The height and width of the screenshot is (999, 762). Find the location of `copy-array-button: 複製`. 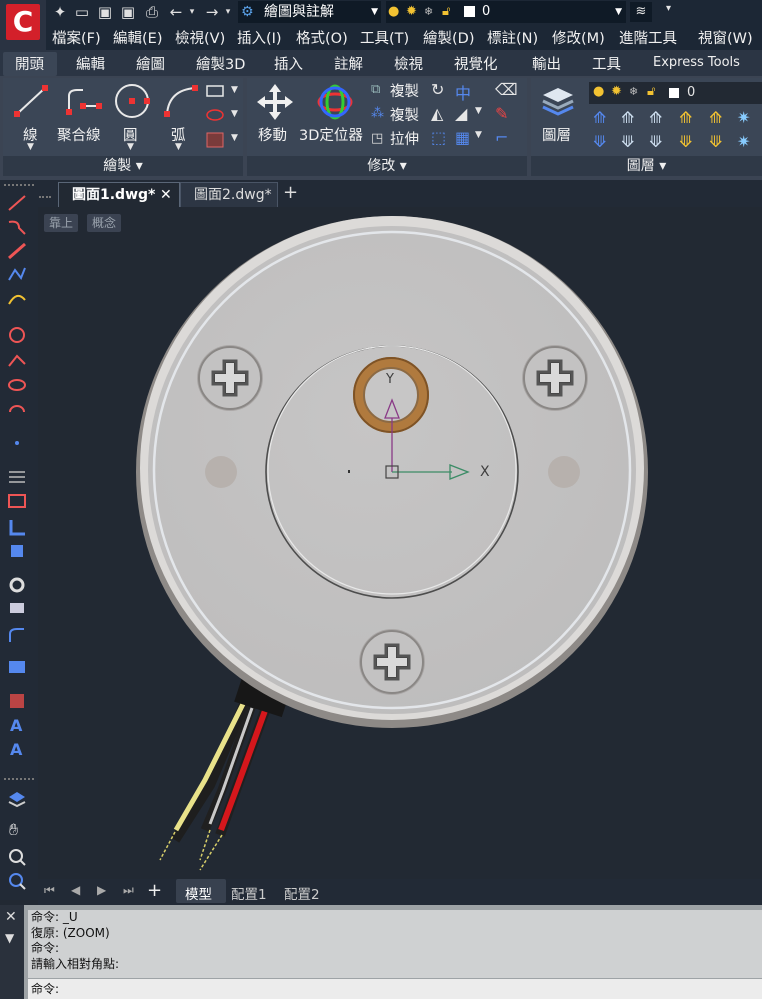

copy-array-button: 複製 is located at coordinates (404, 114).